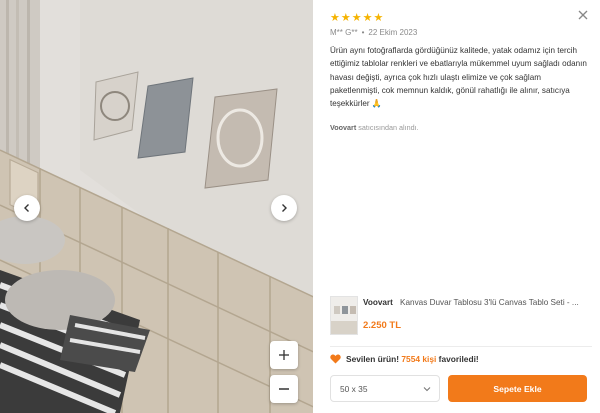 The height and width of the screenshot is (413, 600). I want to click on previous-photo-button, so click(27, 208).